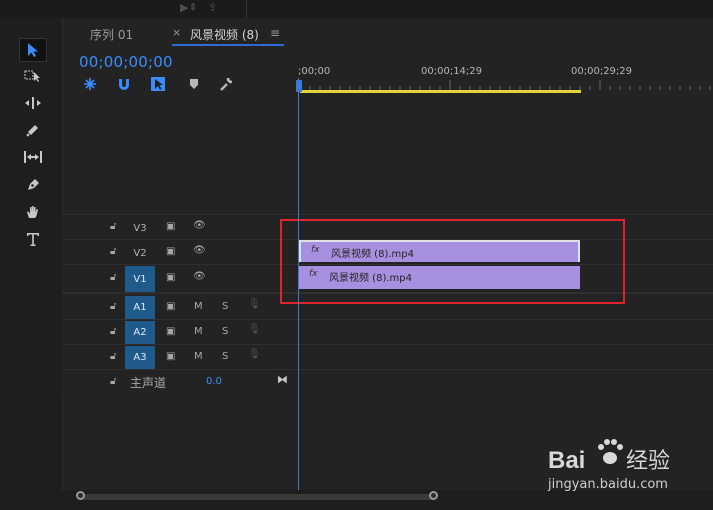 This screenshot has width=713, height=510. What do you see at coordinates (140, 279) in the screenshot?
I see `track-label-v1: V1` at bounding box center [140, 279].